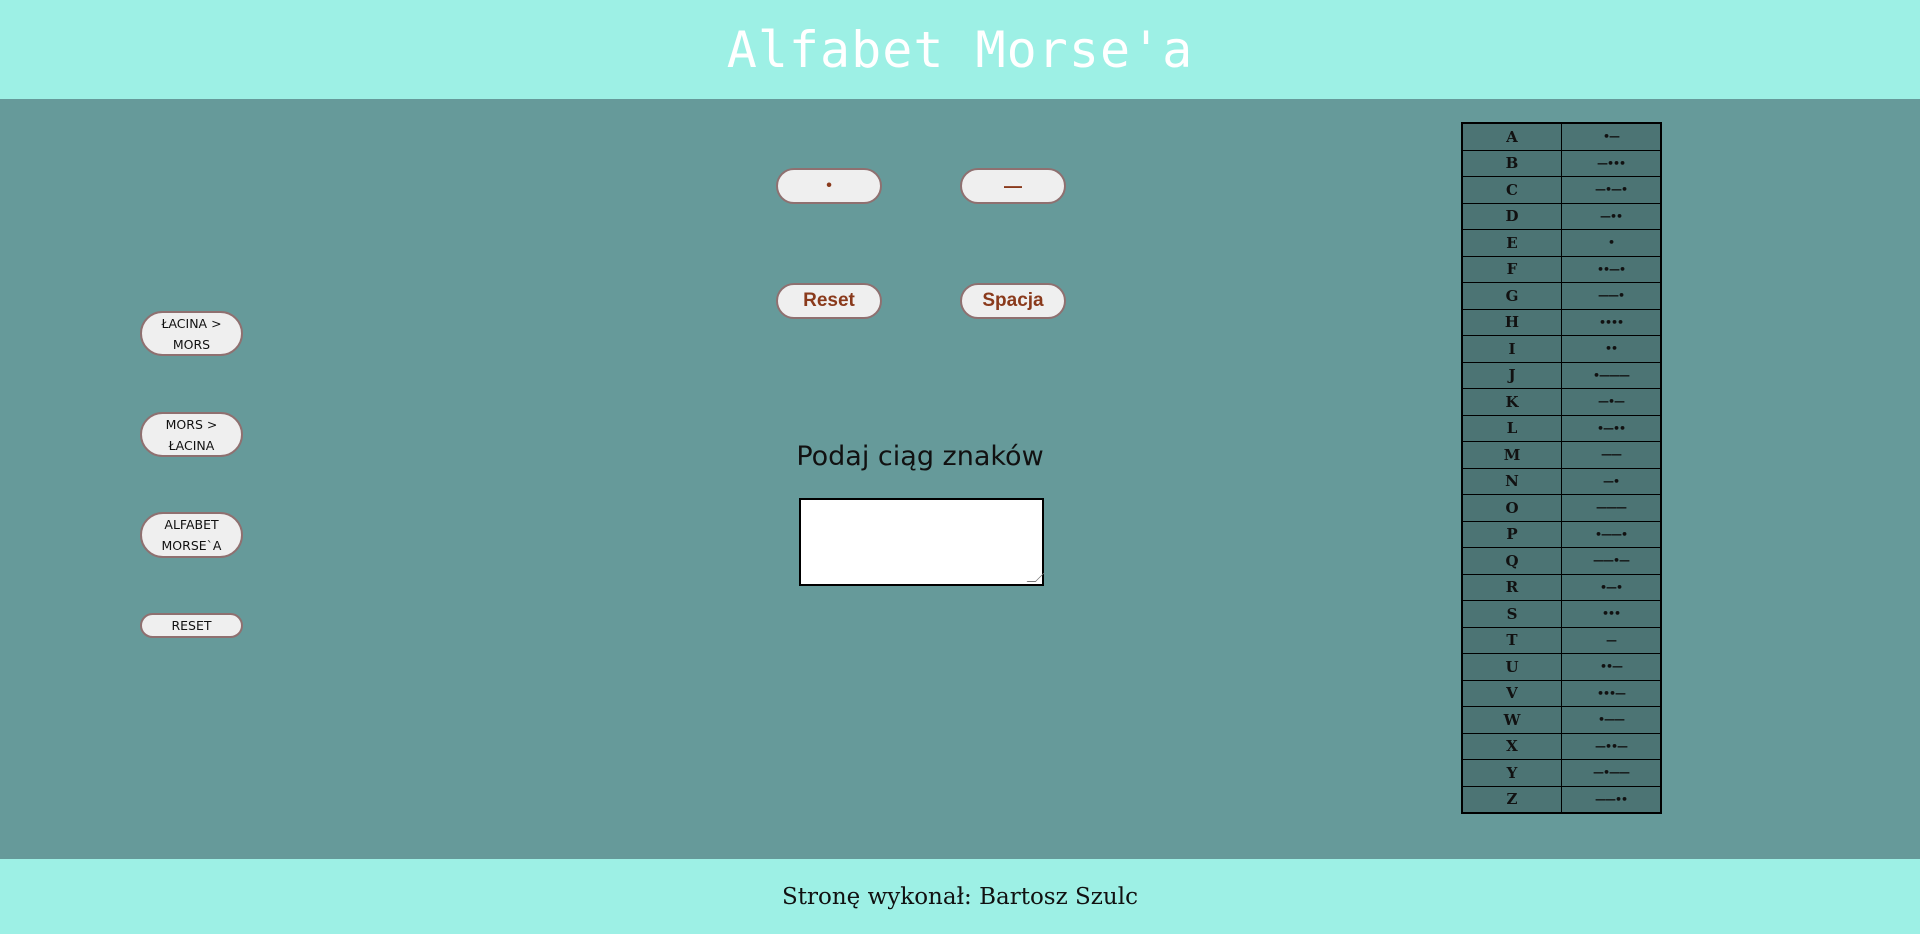 This screenshot has height=934, width=1920. I want to click on morse-letter: E, so click(1511, 243).